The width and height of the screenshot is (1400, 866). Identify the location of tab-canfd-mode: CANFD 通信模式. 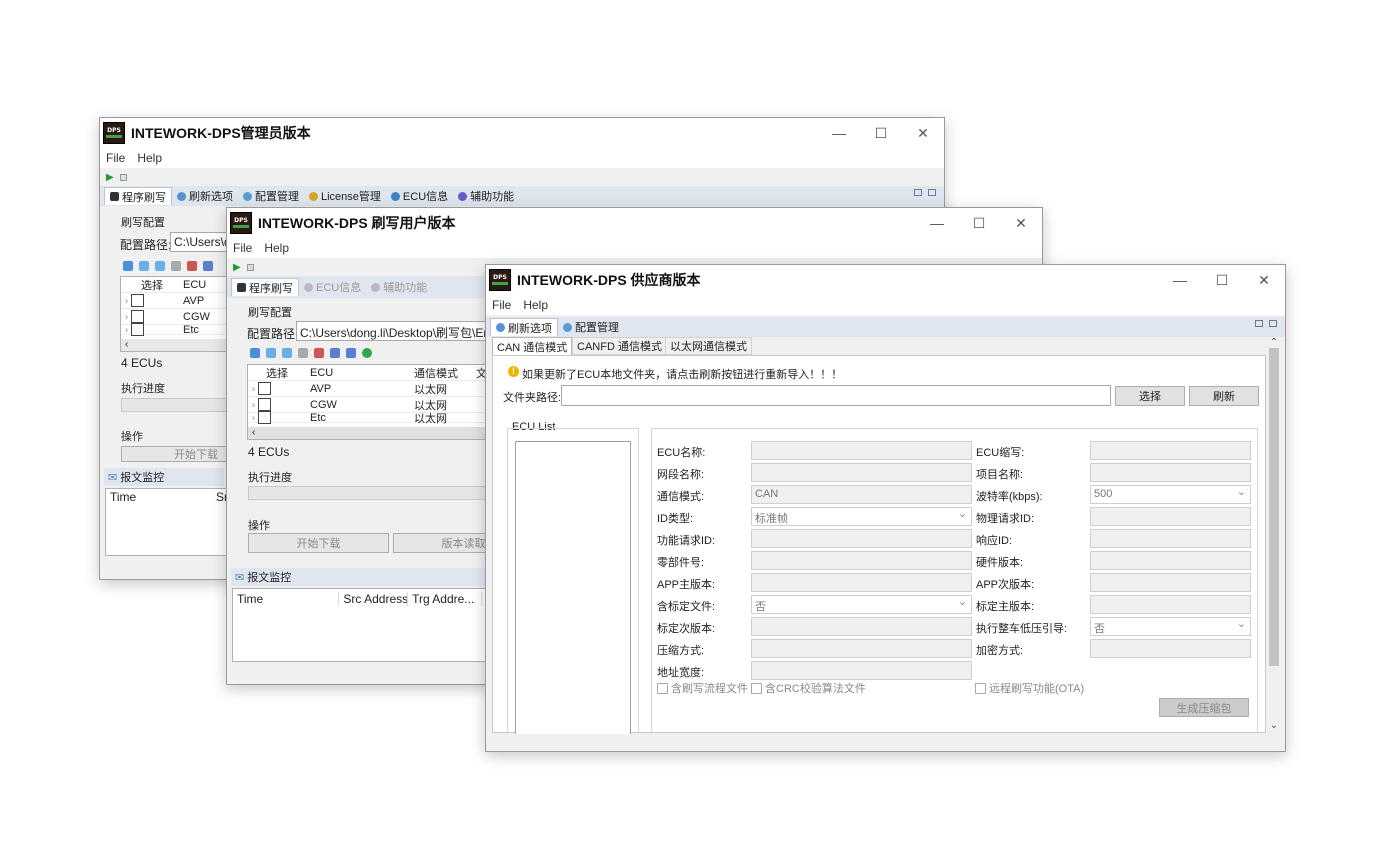
(619, 346).